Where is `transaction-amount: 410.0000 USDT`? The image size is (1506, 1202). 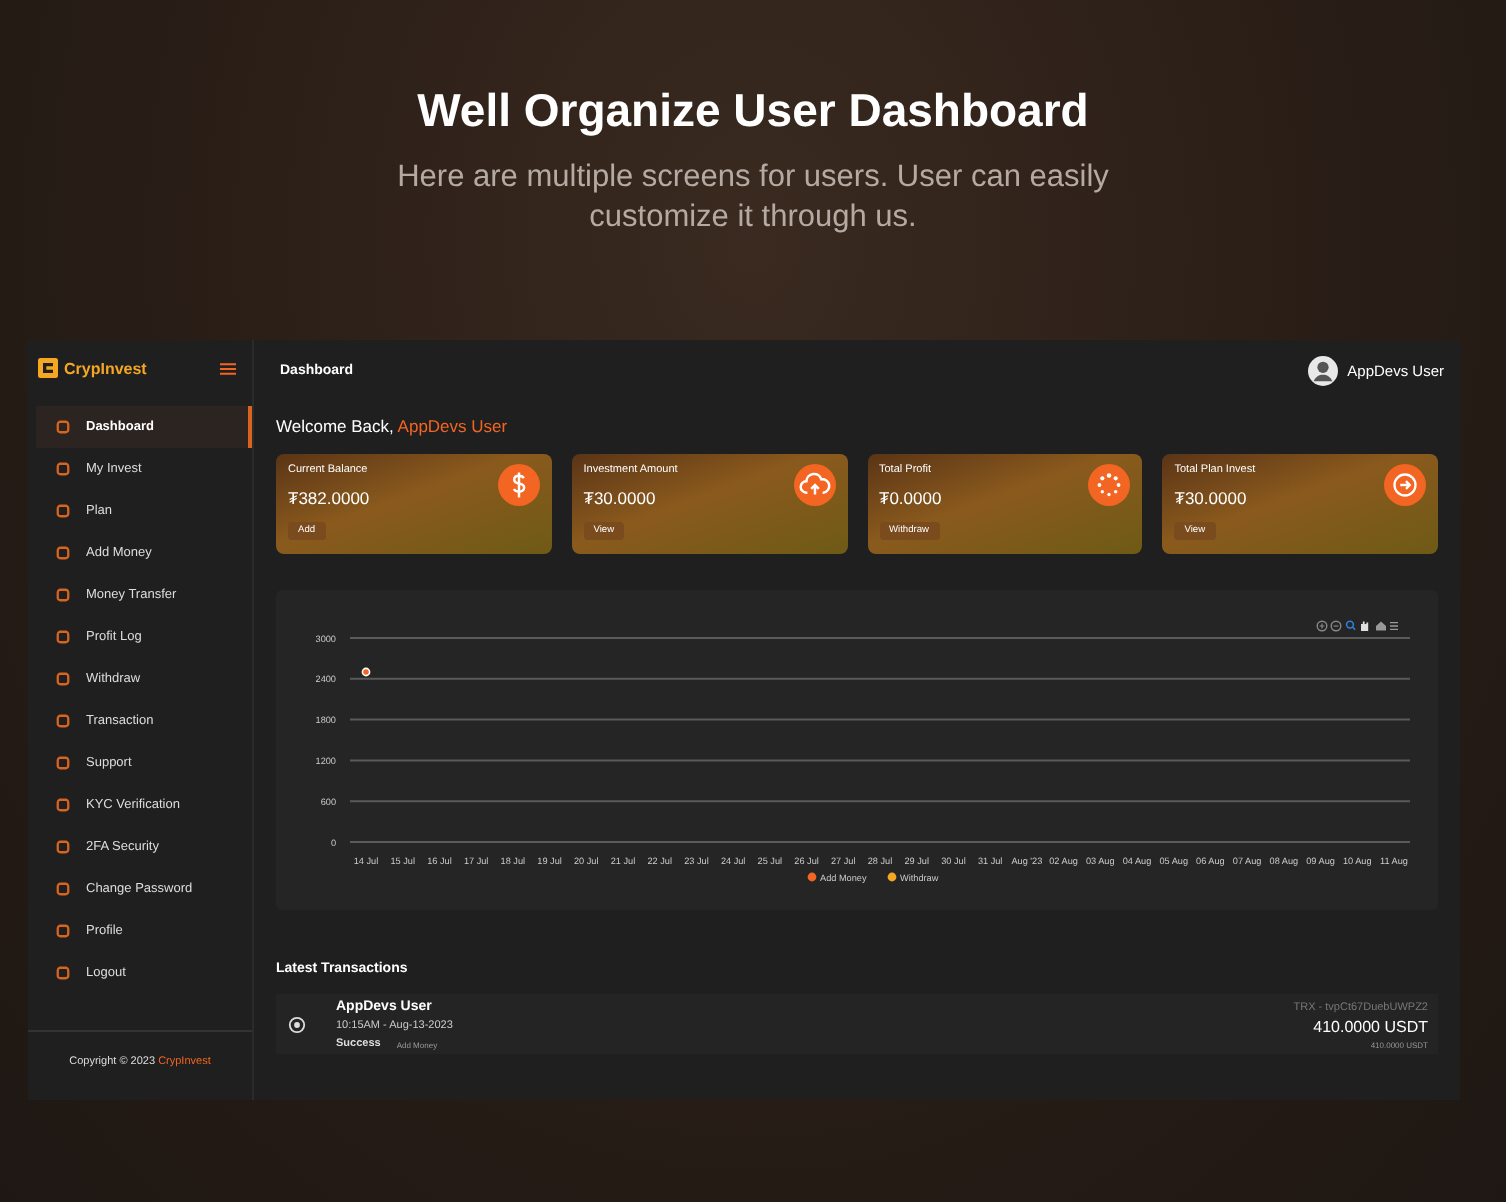 transaction-amount: 410.0000 USDT is located at coordinates (1370, 1026).